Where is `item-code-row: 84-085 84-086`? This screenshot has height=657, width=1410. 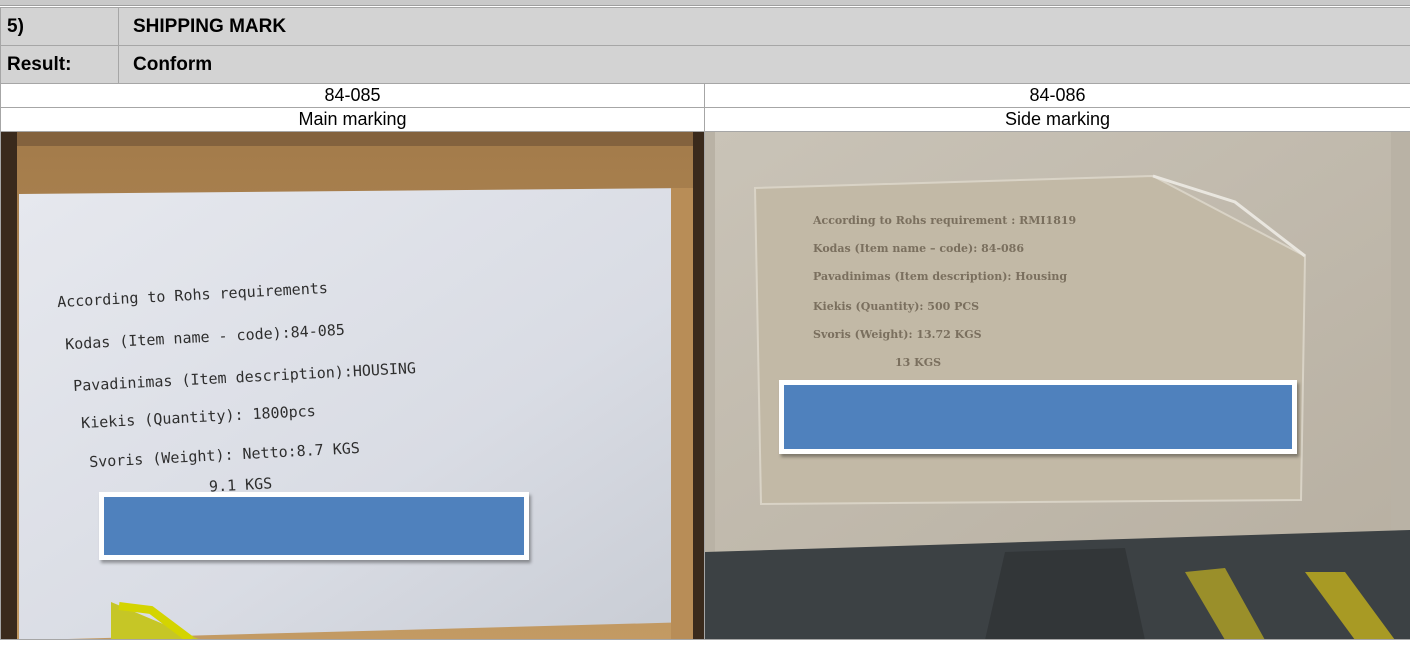
item-code-row: 84-085 84-086 is located at coordinates (705, 95).